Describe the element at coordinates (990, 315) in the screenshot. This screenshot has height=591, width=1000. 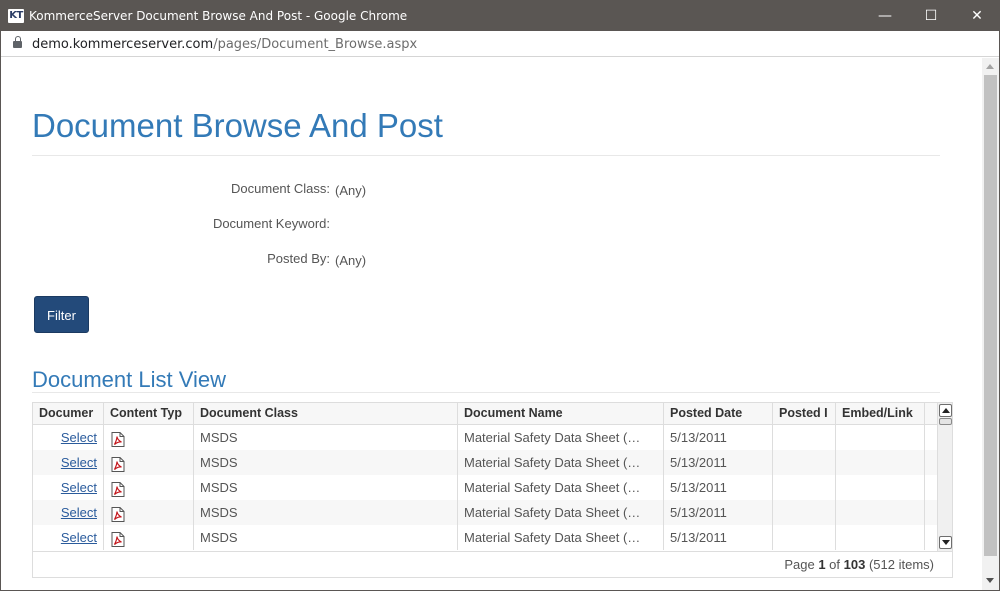
I see `page-scroll-thumb` at that location.